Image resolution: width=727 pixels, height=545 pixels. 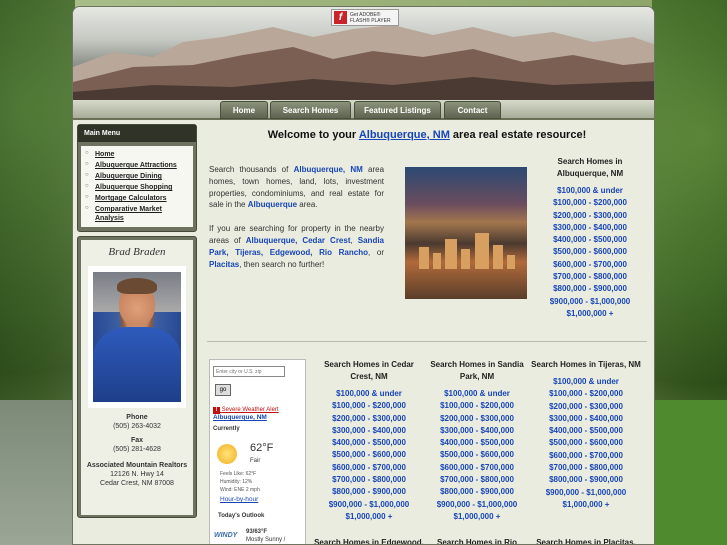 I want to click on nav-contact: Contact, so click(x=472, y=110).